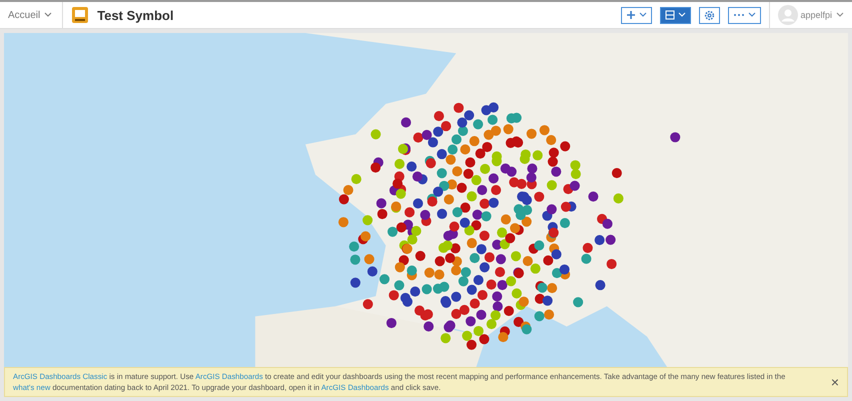 The height and width of the screenshot is (401, 852). Describe the element at coordinates (788, 15) in the screenshot. I see `avatar-icon` at that location.